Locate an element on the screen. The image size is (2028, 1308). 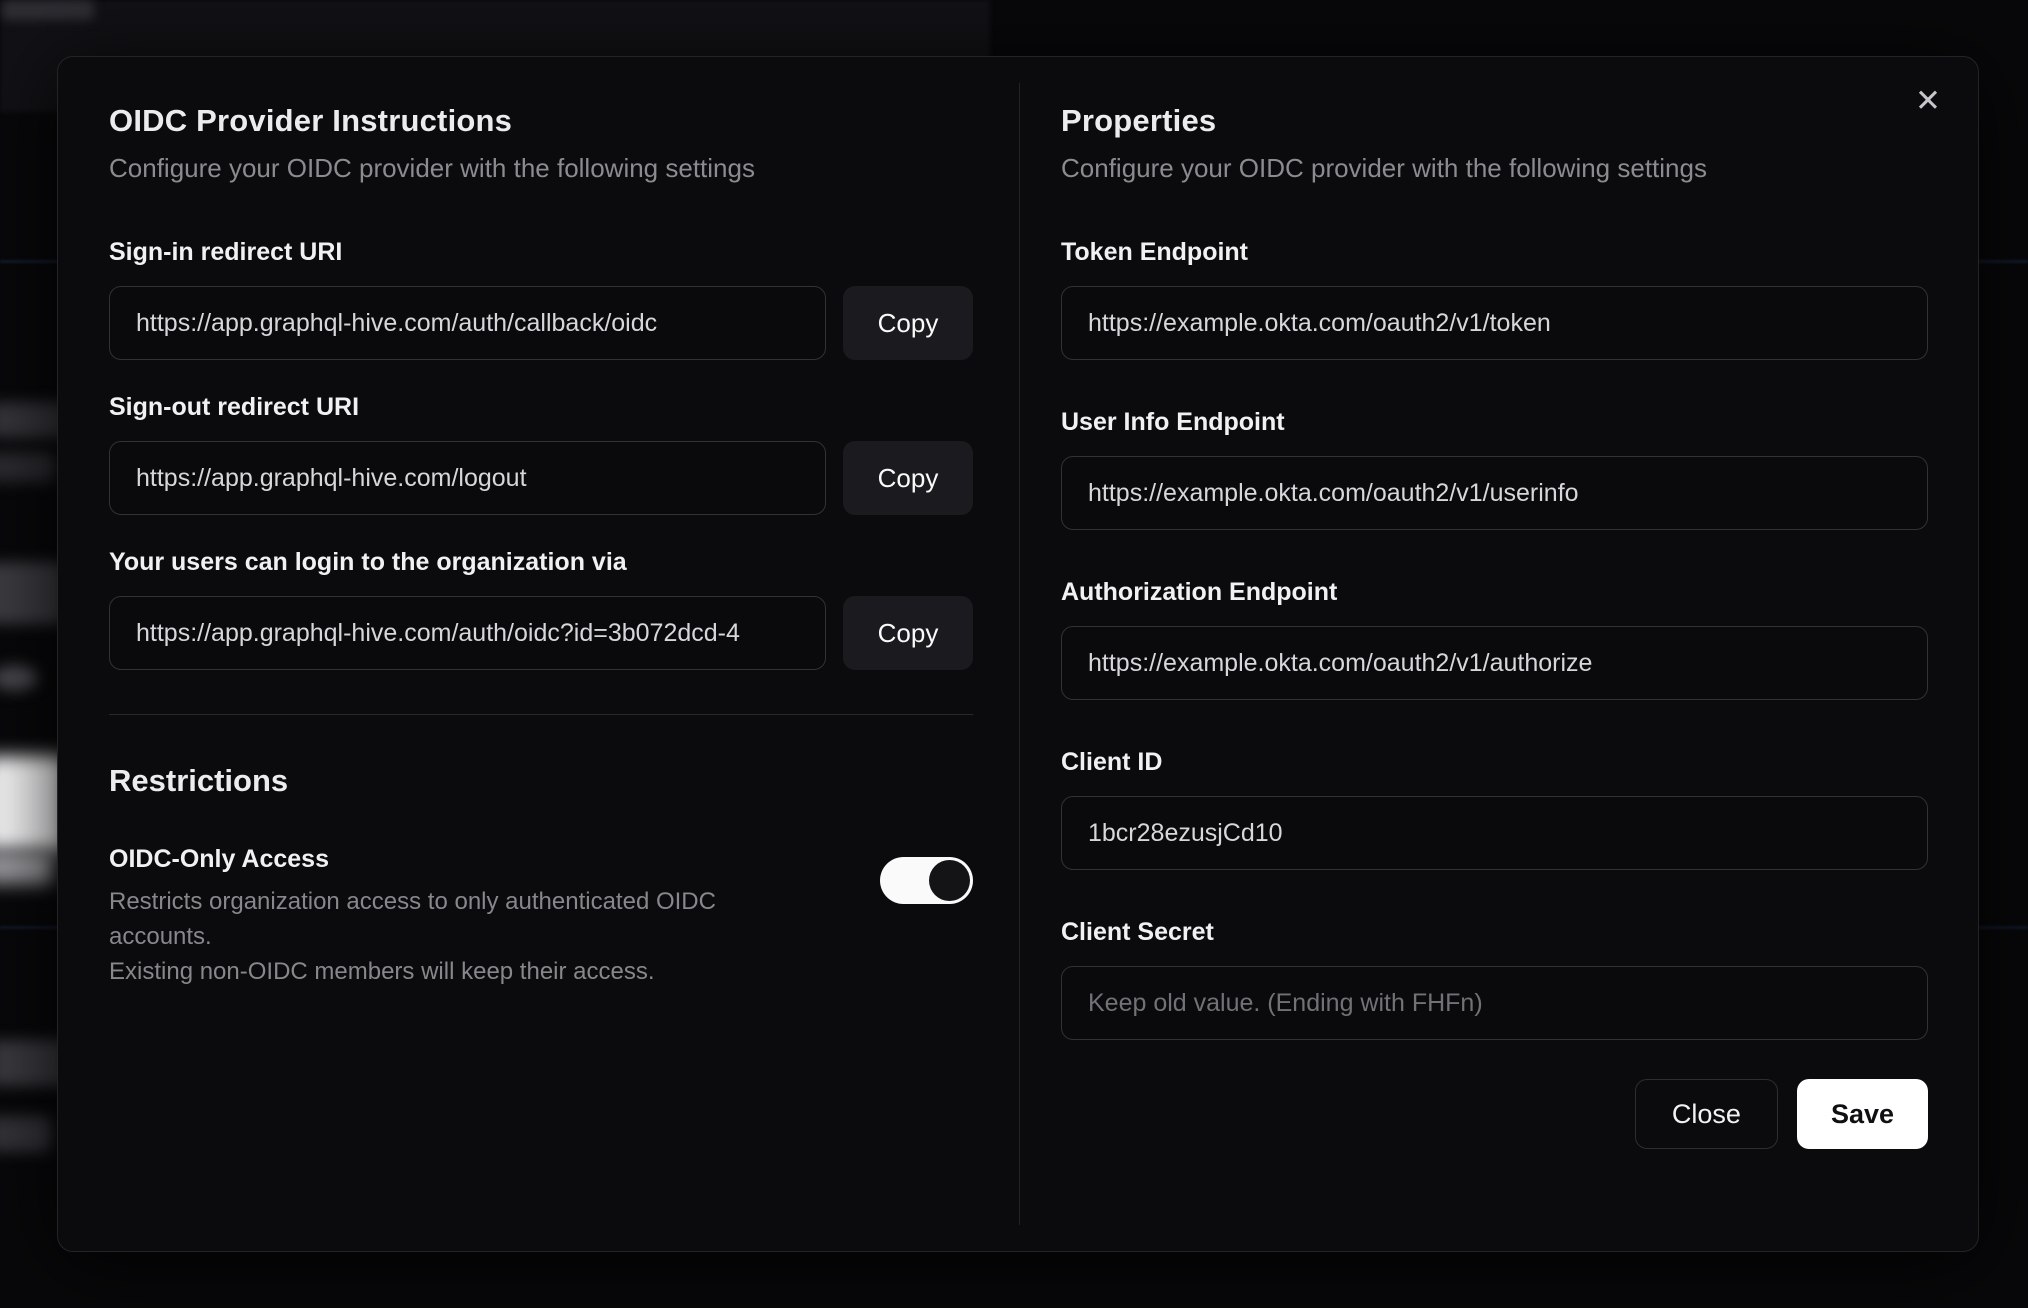
org-login-input is located at coordinates (467, 633).